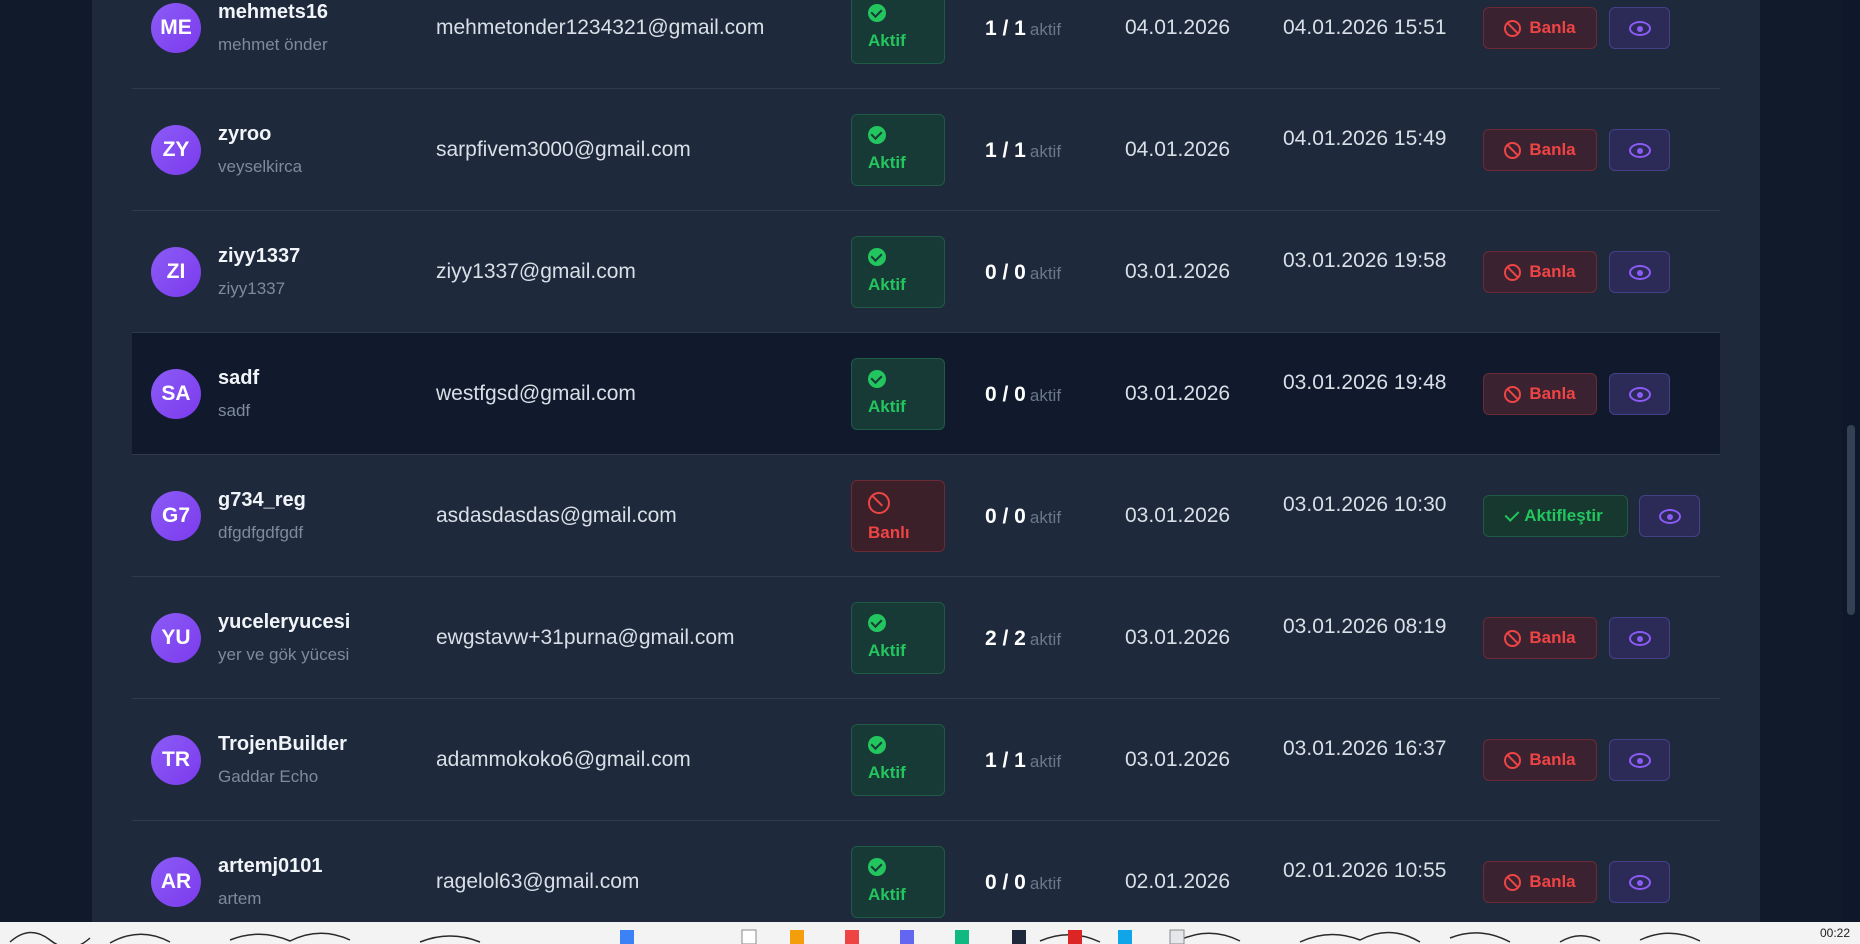 The image size is (1860, 944). What do you see at coordinates (234, 410) in the screenshot?
I see `display-name: sadf` at bounding box center [234, 410].